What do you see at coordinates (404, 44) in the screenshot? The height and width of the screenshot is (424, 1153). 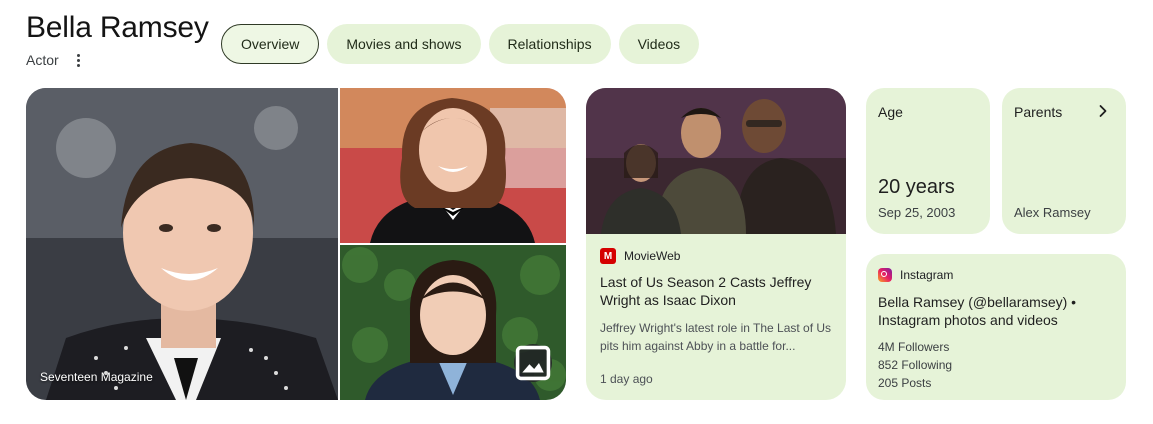 I see `tab-movies-and-shows: Movies and shows` at bounding box center [404, 44].